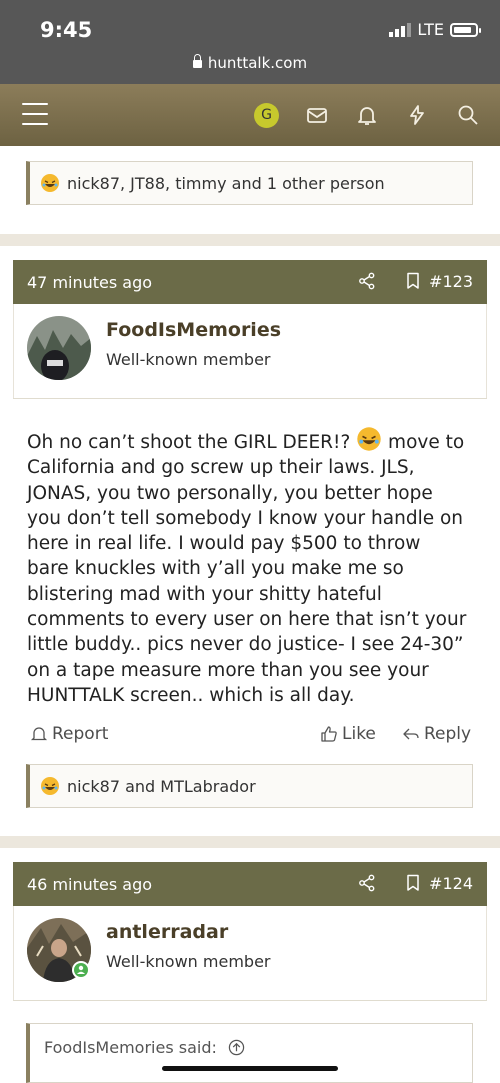 The width and height of the screenshot is (500, 1083). I want to click on reaction-summary: nick87 and MTLabrador, so click(249, 786).